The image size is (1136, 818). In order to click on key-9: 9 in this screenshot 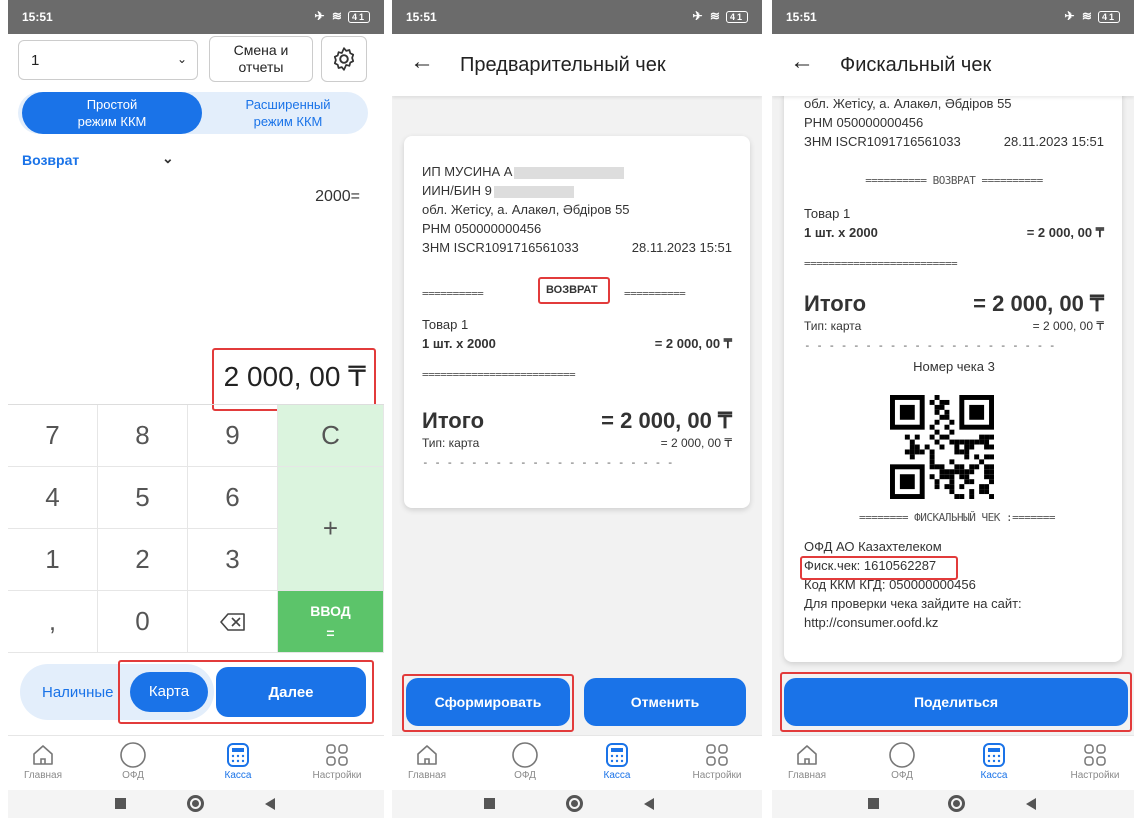, I will do `click(233, 436)`.